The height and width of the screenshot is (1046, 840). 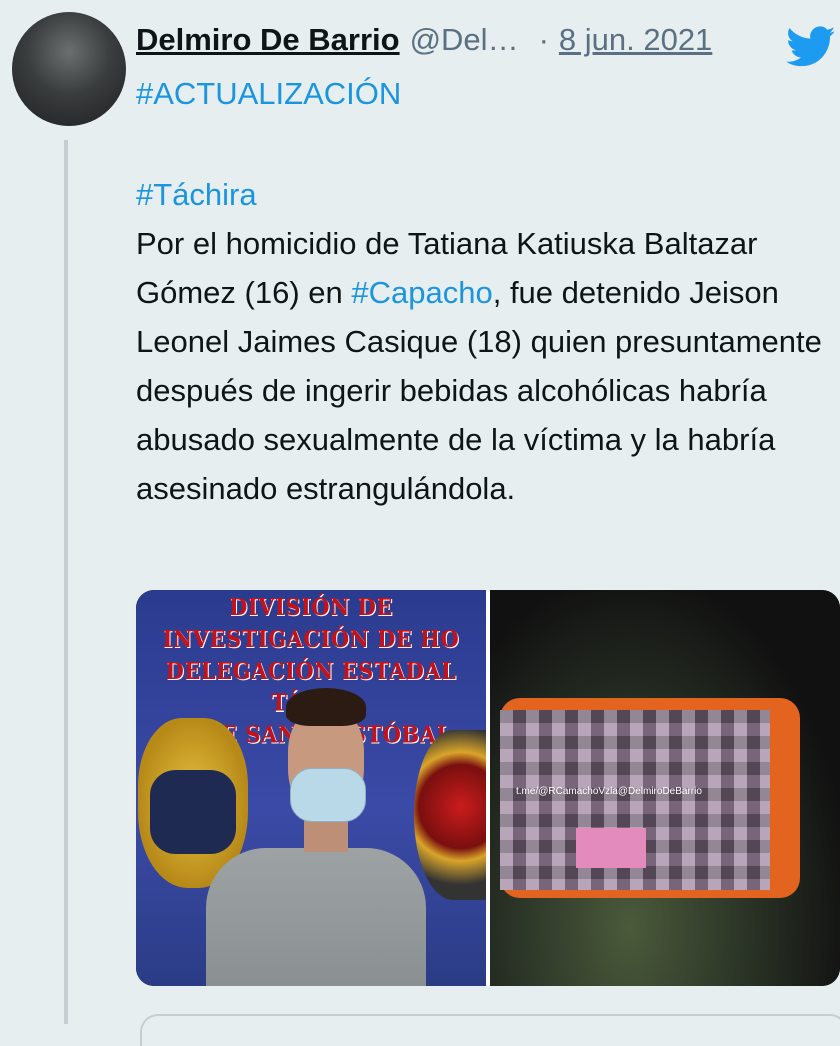 I want to click on hashtag-capacho: #Capacho, so click(x=421, y=292).